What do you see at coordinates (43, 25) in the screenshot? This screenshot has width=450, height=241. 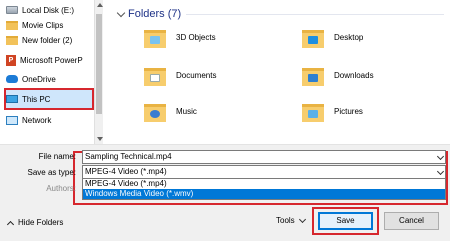 I see `nav-item-label: Movie Clips` at bounding box center [43, 25].